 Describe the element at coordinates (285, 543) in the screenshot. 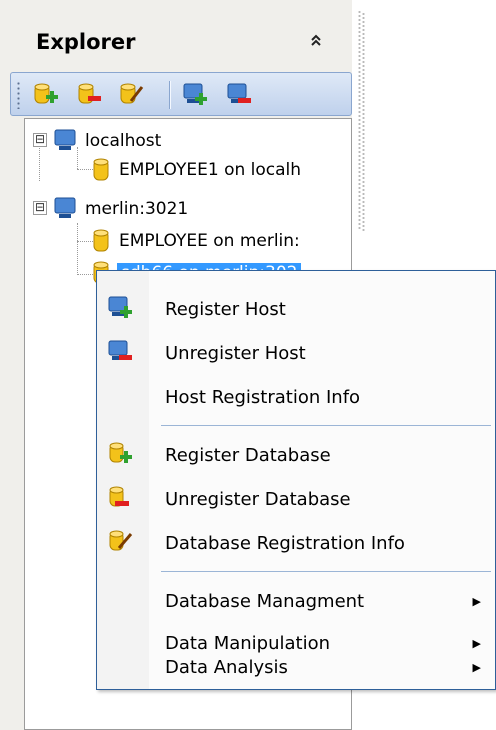

I see `menu-item-label: Database Registration Info` at that location.